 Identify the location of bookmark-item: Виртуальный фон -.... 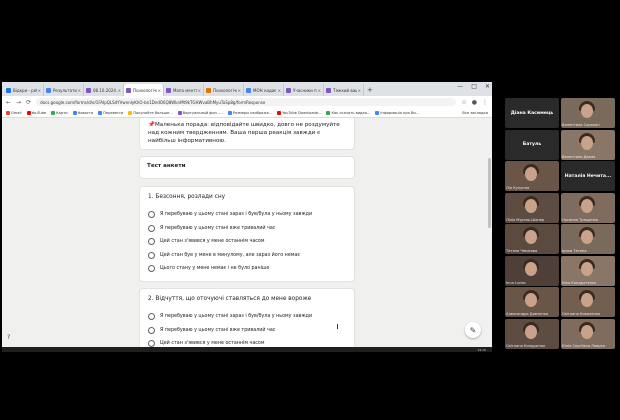
(200, 112).